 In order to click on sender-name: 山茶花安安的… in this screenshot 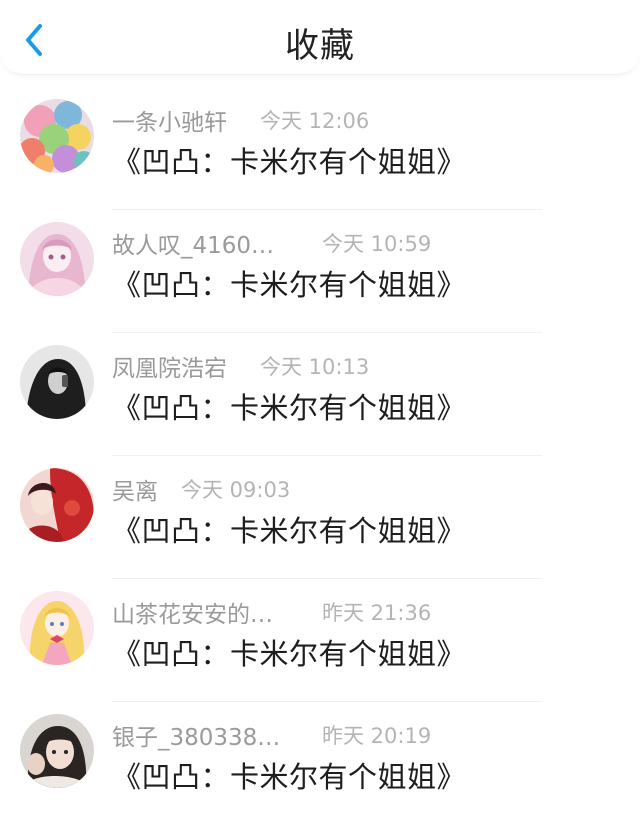, I will do `click(192, 615)`.